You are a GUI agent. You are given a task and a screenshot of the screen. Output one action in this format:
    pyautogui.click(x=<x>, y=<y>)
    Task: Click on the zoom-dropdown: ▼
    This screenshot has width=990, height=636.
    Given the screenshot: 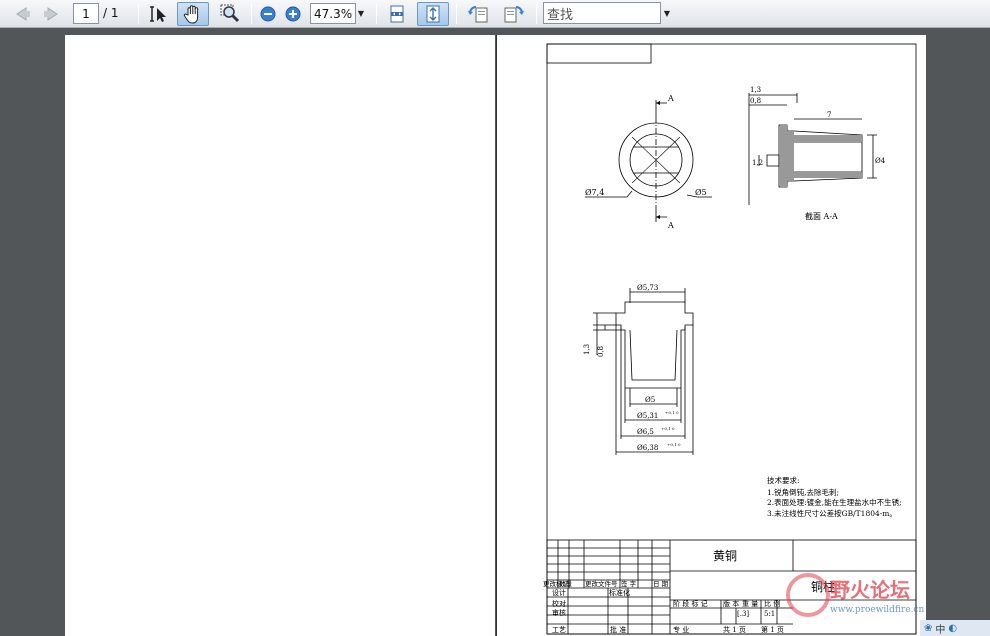 What is the action you would take?
    pyautogui.click(x=361, y=13)
    